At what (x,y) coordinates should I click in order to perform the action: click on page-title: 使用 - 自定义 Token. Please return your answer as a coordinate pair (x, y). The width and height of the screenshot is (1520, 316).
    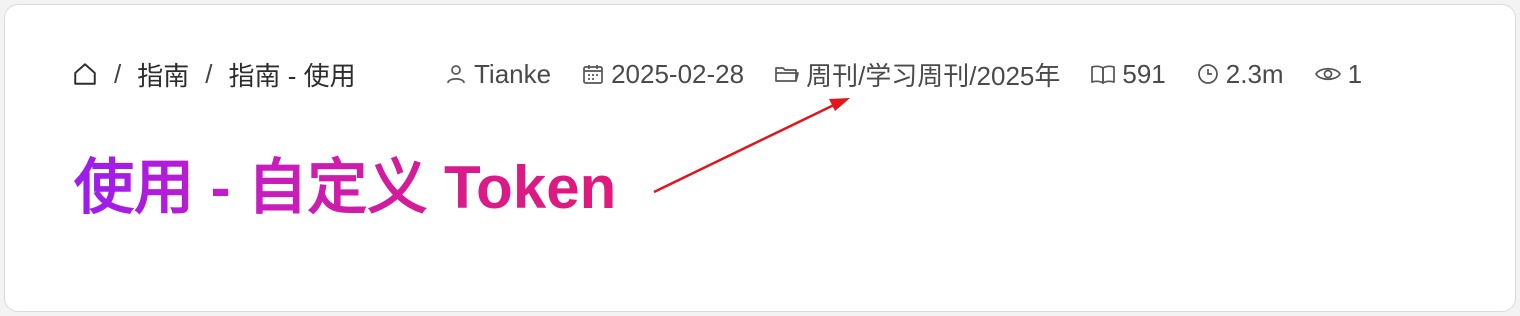
    Looking at the image, I should click on (345, 188).